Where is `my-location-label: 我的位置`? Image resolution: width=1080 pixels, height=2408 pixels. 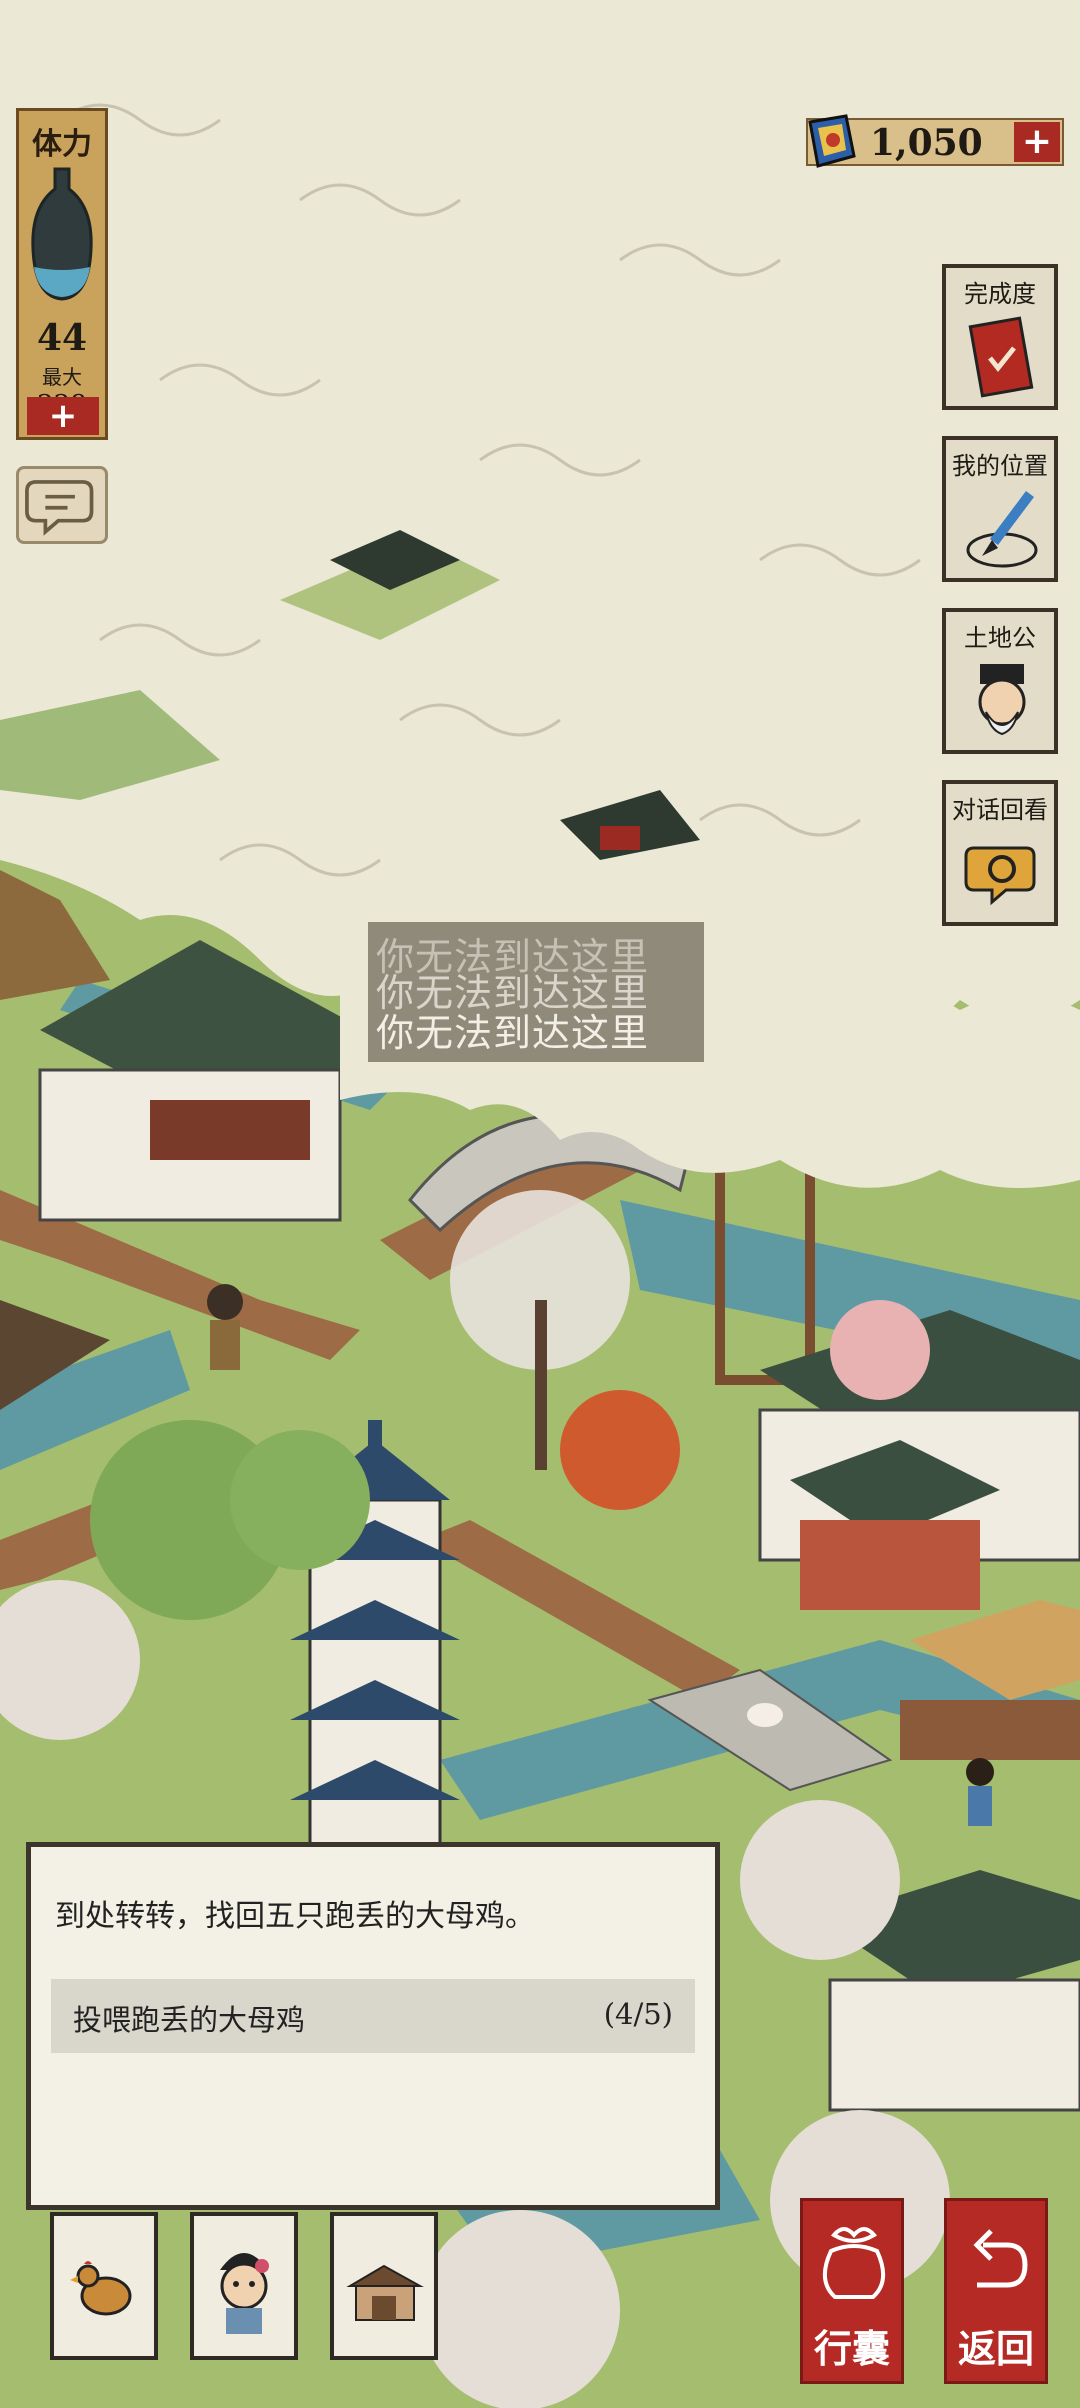 my-location-label: 我的位置 is located at coordinates (1000, 466).